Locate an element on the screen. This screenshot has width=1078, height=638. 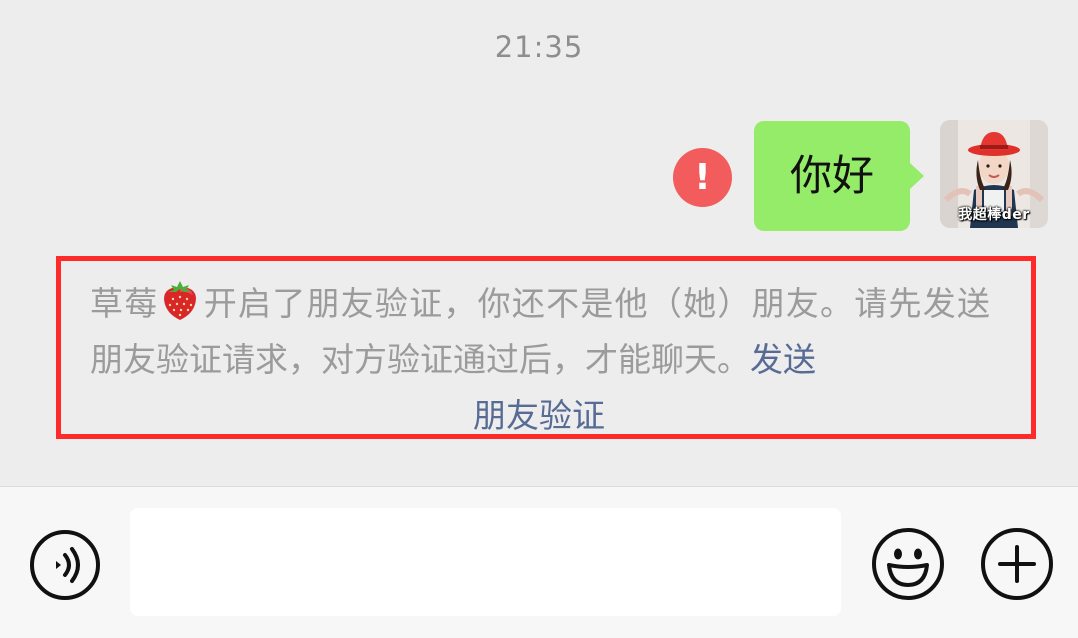
voice-button is located at coordinates (65, 565).